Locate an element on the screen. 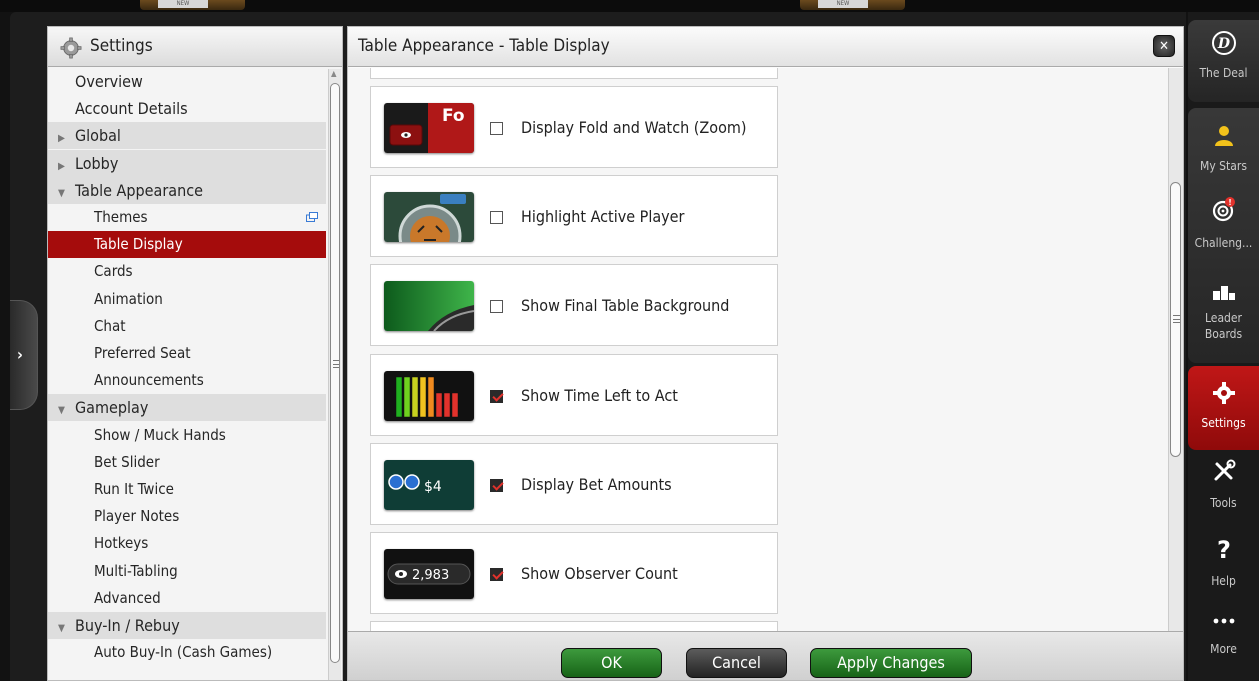  setting-row-show-observer-count: 2,983 Show Observer Count is located at coordinates (574, 573).